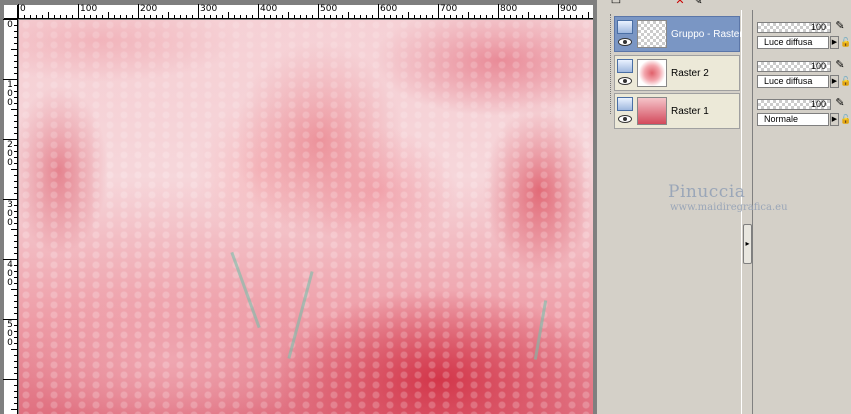 Image resolution: width=851 pixels, height=414 pixels. I want to click on new-layer-icon: ▭, so click(616, 4).